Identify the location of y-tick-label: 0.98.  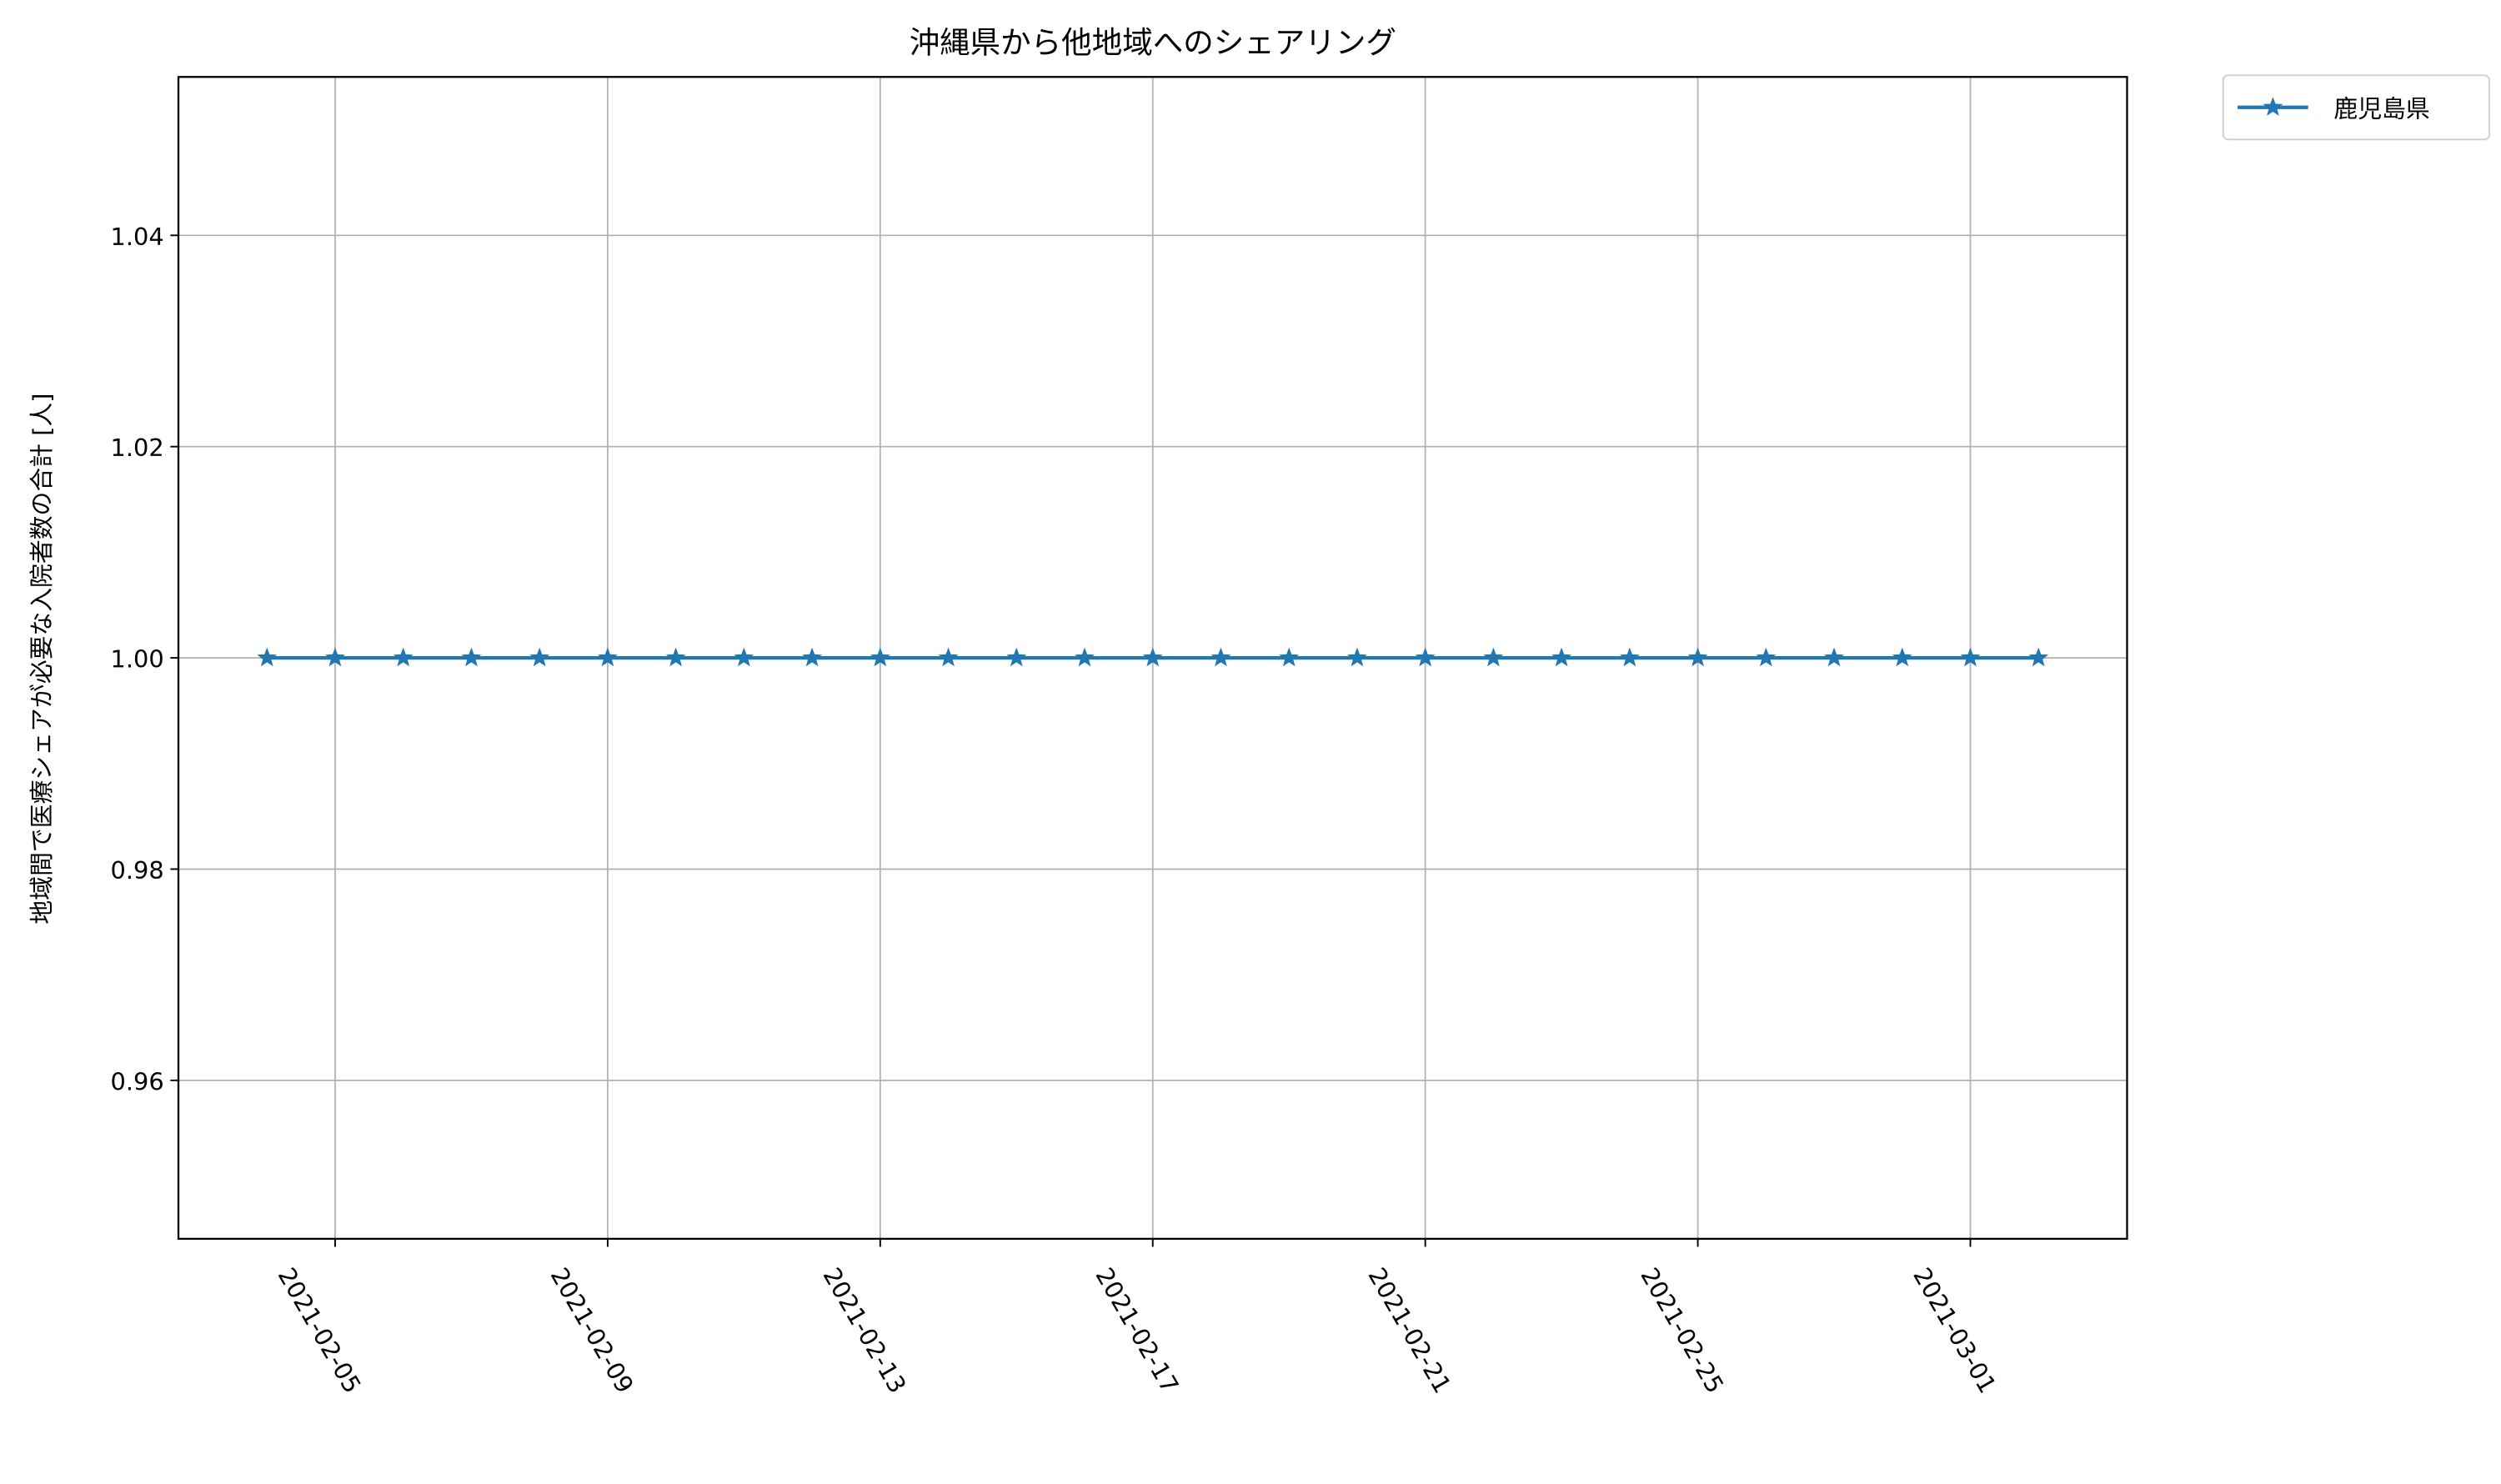
(137, 870).